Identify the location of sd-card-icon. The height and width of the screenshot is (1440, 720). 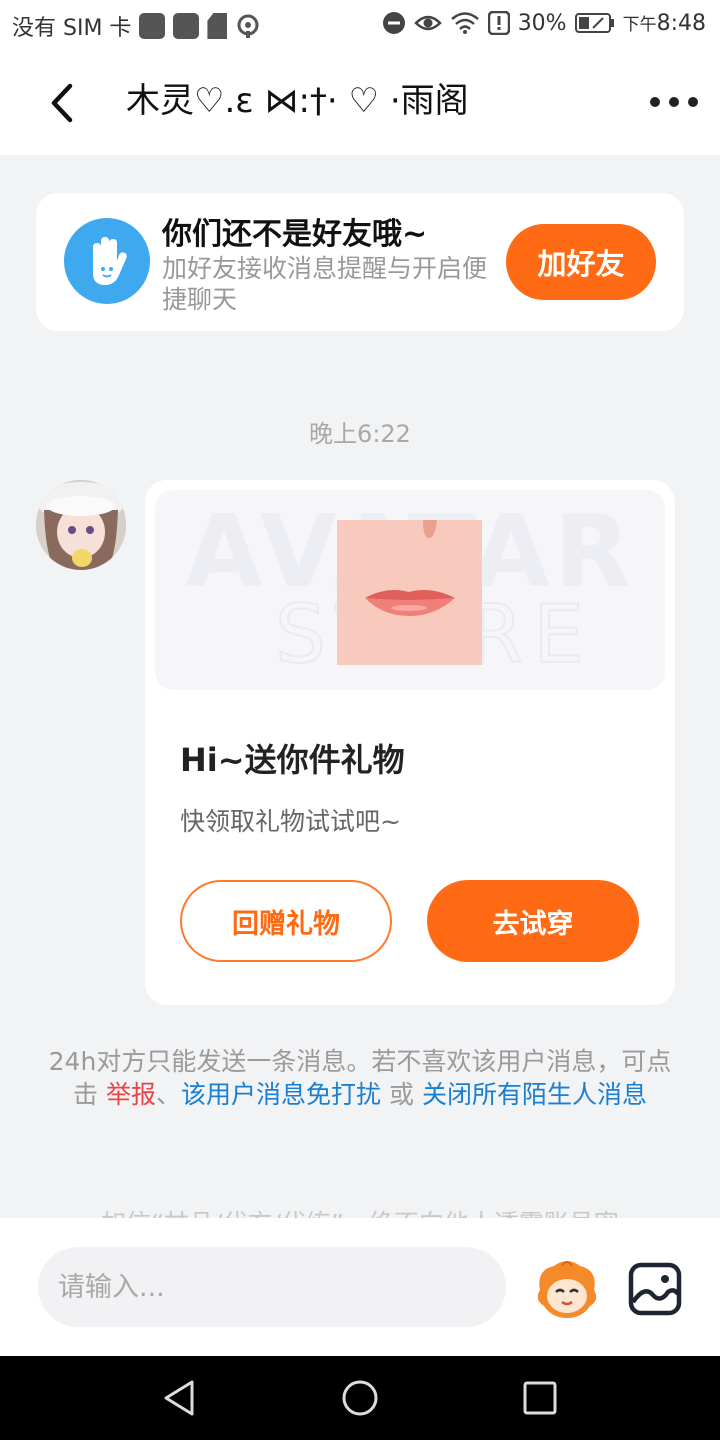
(217, 26).